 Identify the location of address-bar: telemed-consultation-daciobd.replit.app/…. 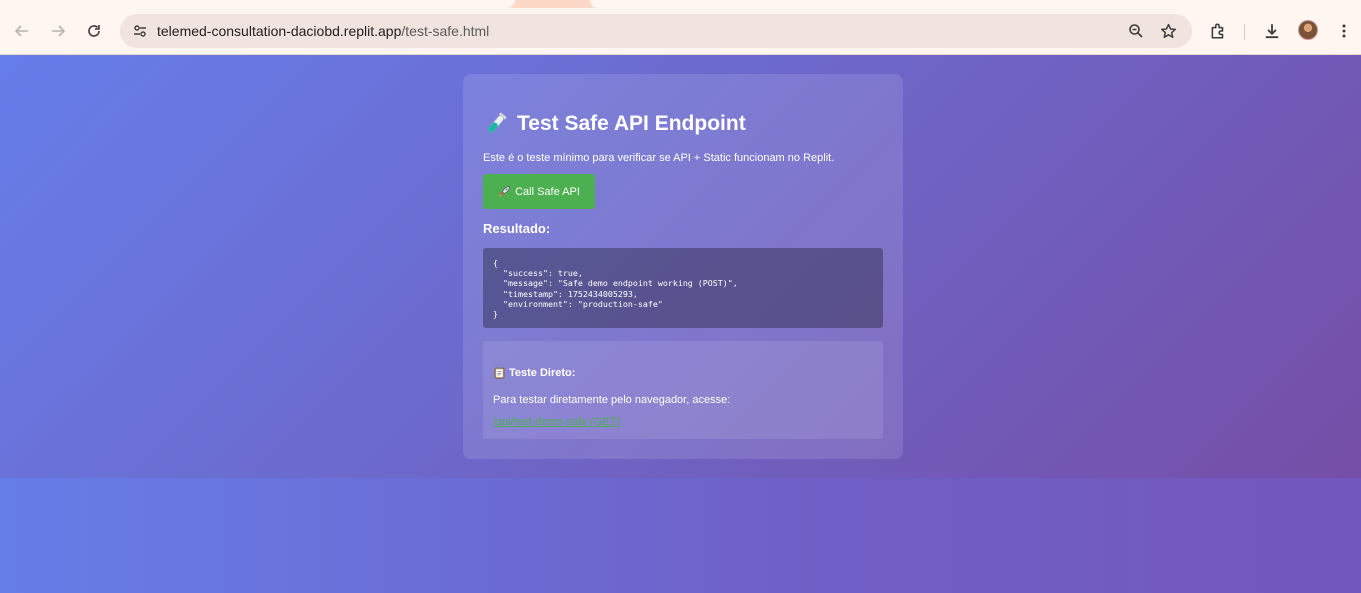
(656, 31).